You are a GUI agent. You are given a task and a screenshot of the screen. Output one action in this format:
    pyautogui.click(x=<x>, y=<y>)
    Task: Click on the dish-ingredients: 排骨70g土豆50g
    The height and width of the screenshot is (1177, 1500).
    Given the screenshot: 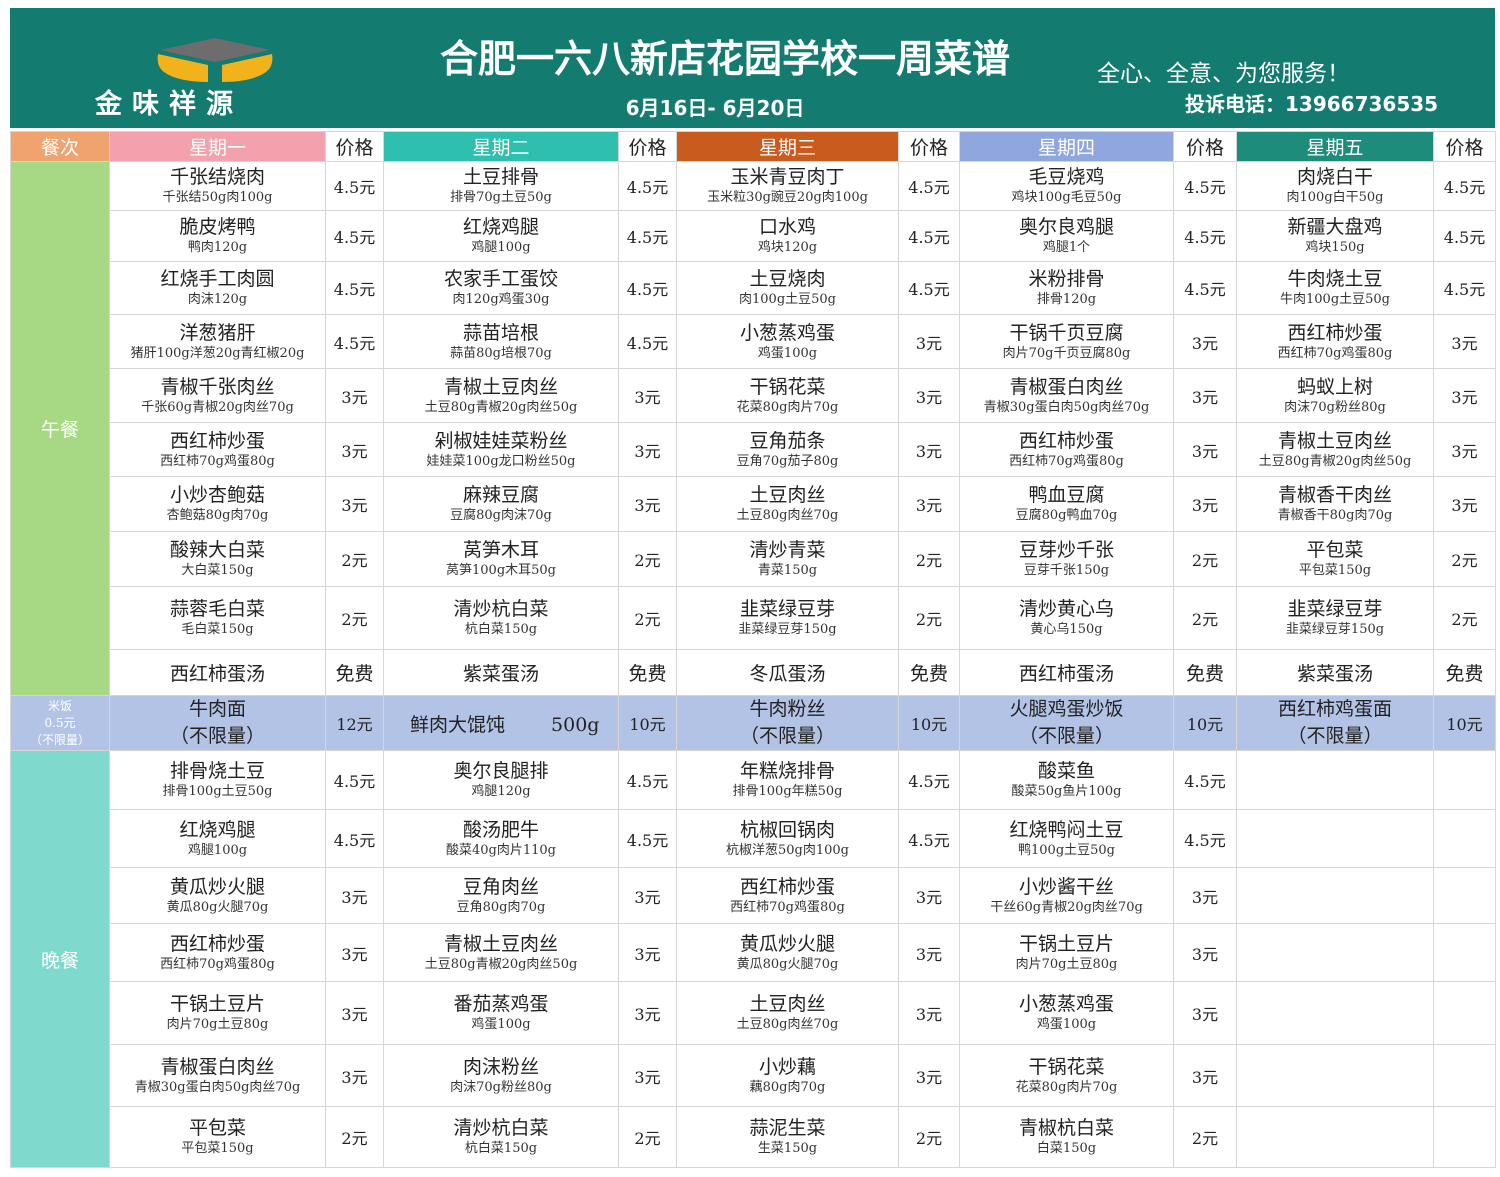 What is the action you would take?
    pyautogui.click(x=501, y=197)
    